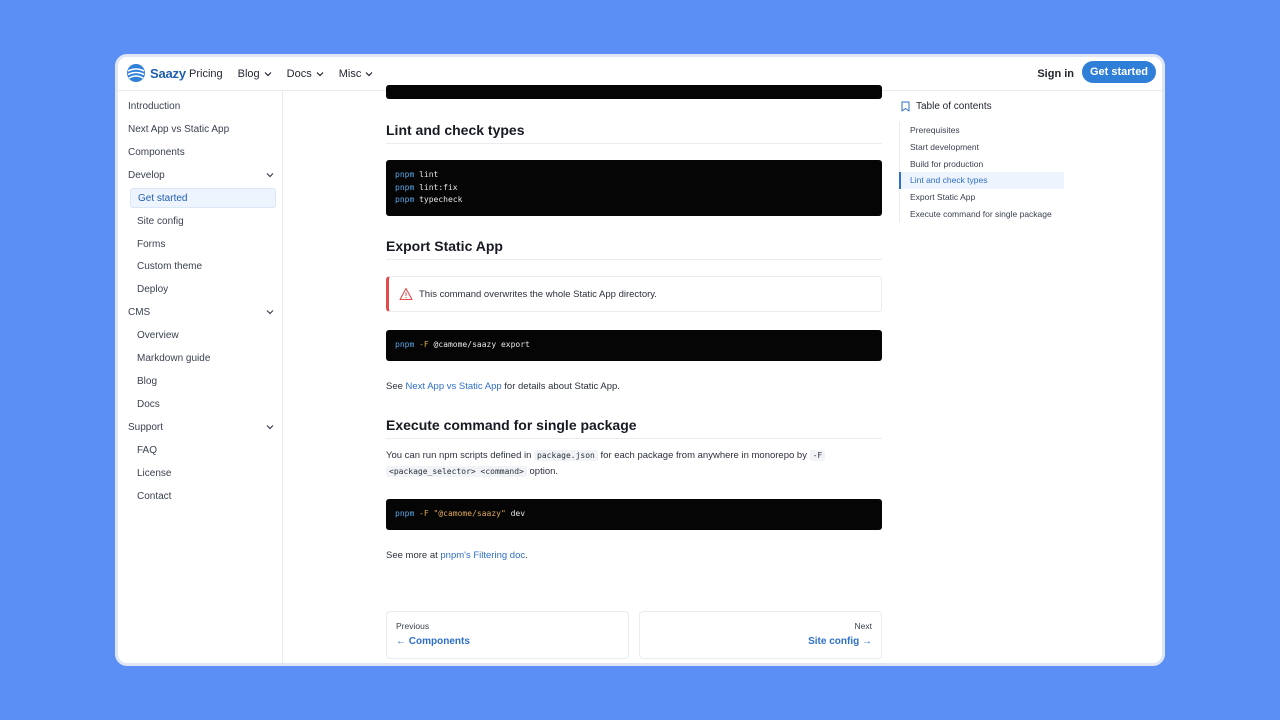 This screenshot has width=1280, height=720. What do you see at coordinates (202, 312) in the screenshot?
I see `sidebar-section-cms: CMS` at bounding box center [202, 312].